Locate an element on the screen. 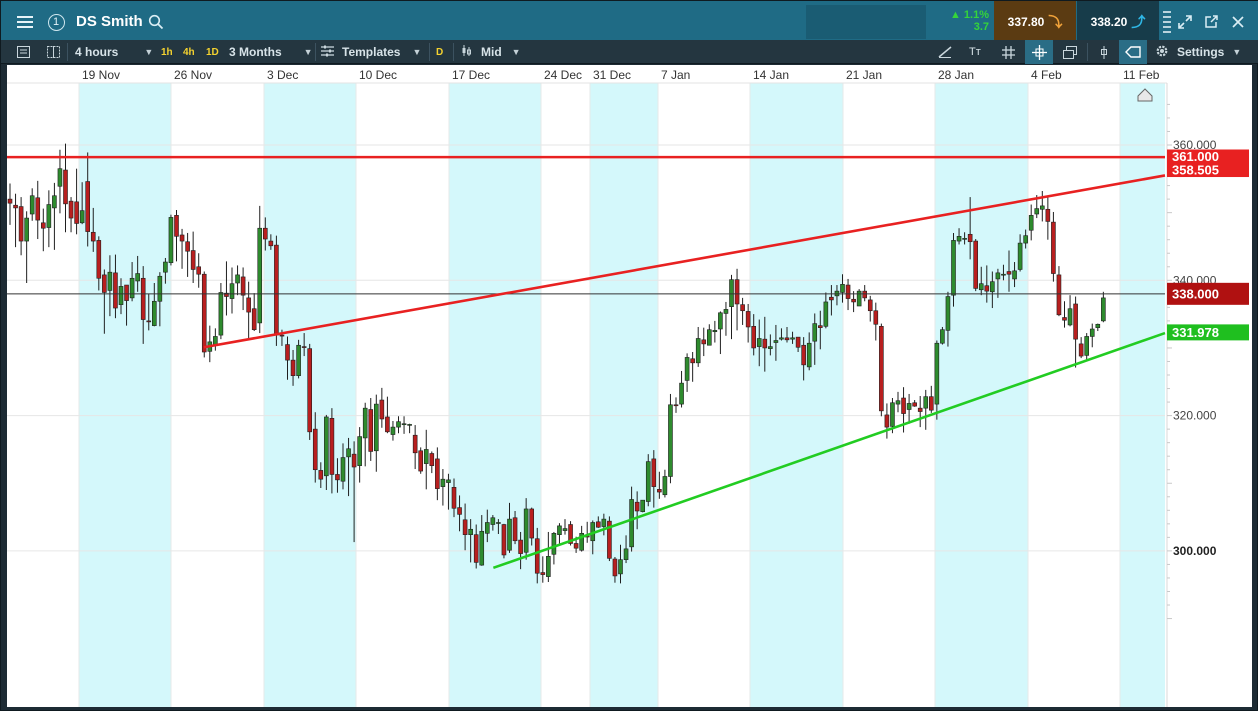 This screenshot has height=711, width=1258. crosshair-icon is located at coordinates (1008, 52).